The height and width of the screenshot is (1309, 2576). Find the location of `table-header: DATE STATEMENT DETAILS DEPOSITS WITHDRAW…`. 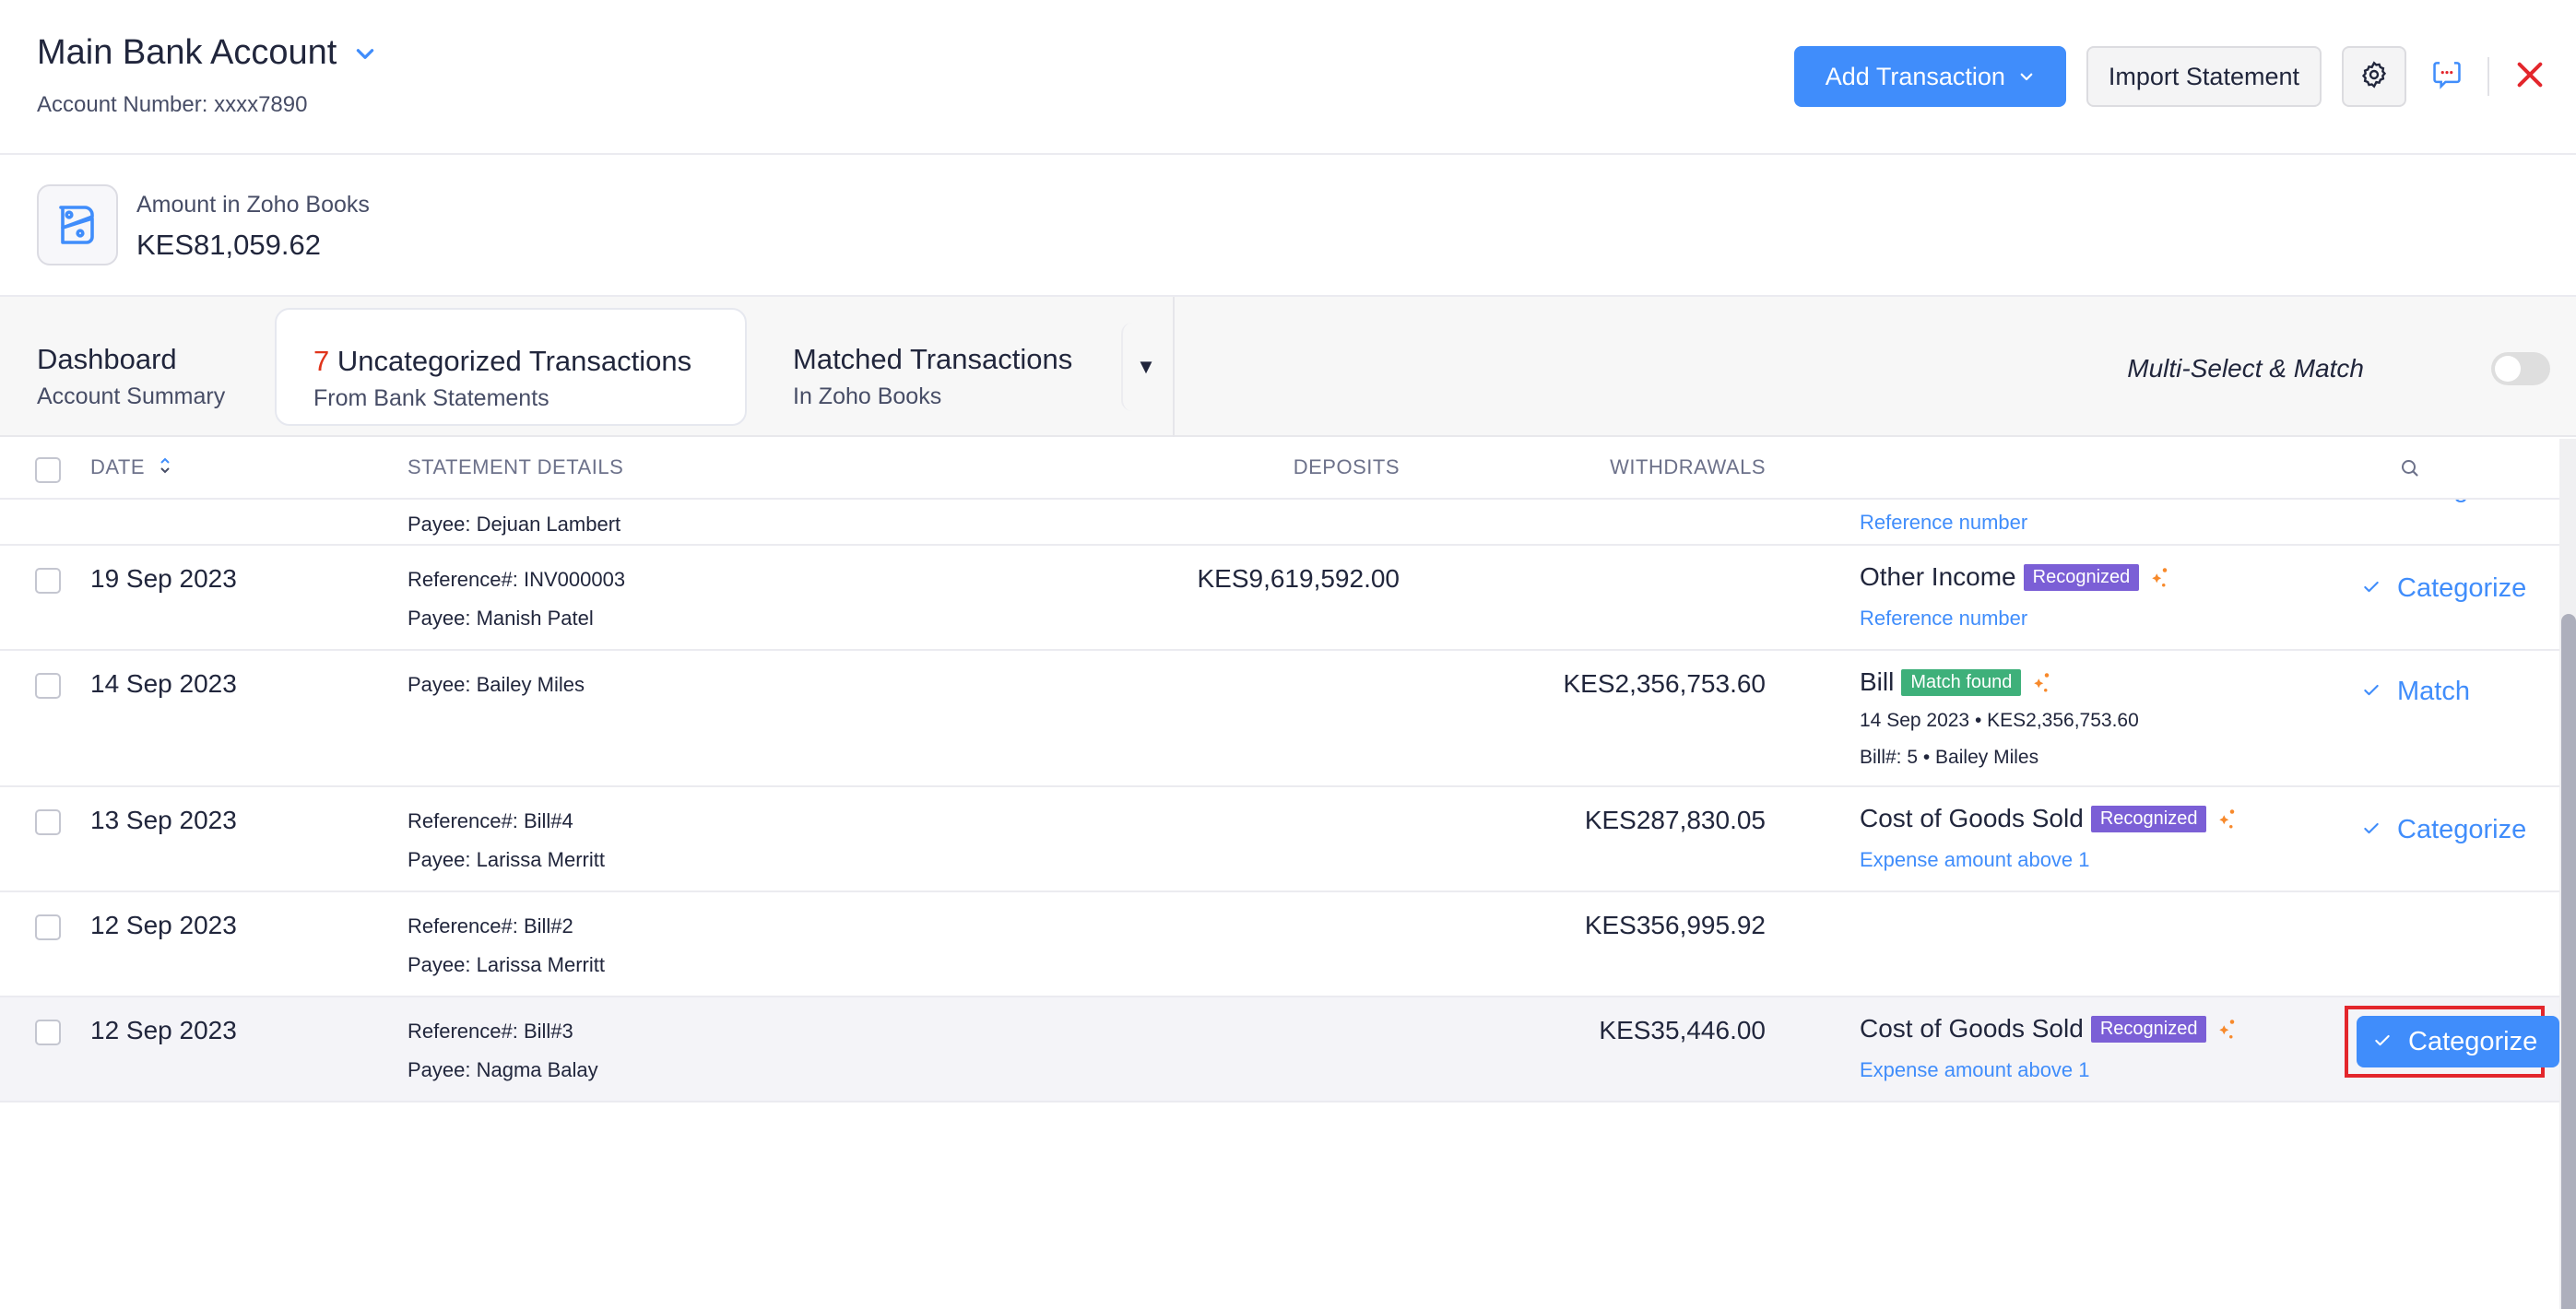

table-header: DATE STATEMENT DETAILS DEPOSITS WITHDRAW… is located at coordinates (1279, 469).